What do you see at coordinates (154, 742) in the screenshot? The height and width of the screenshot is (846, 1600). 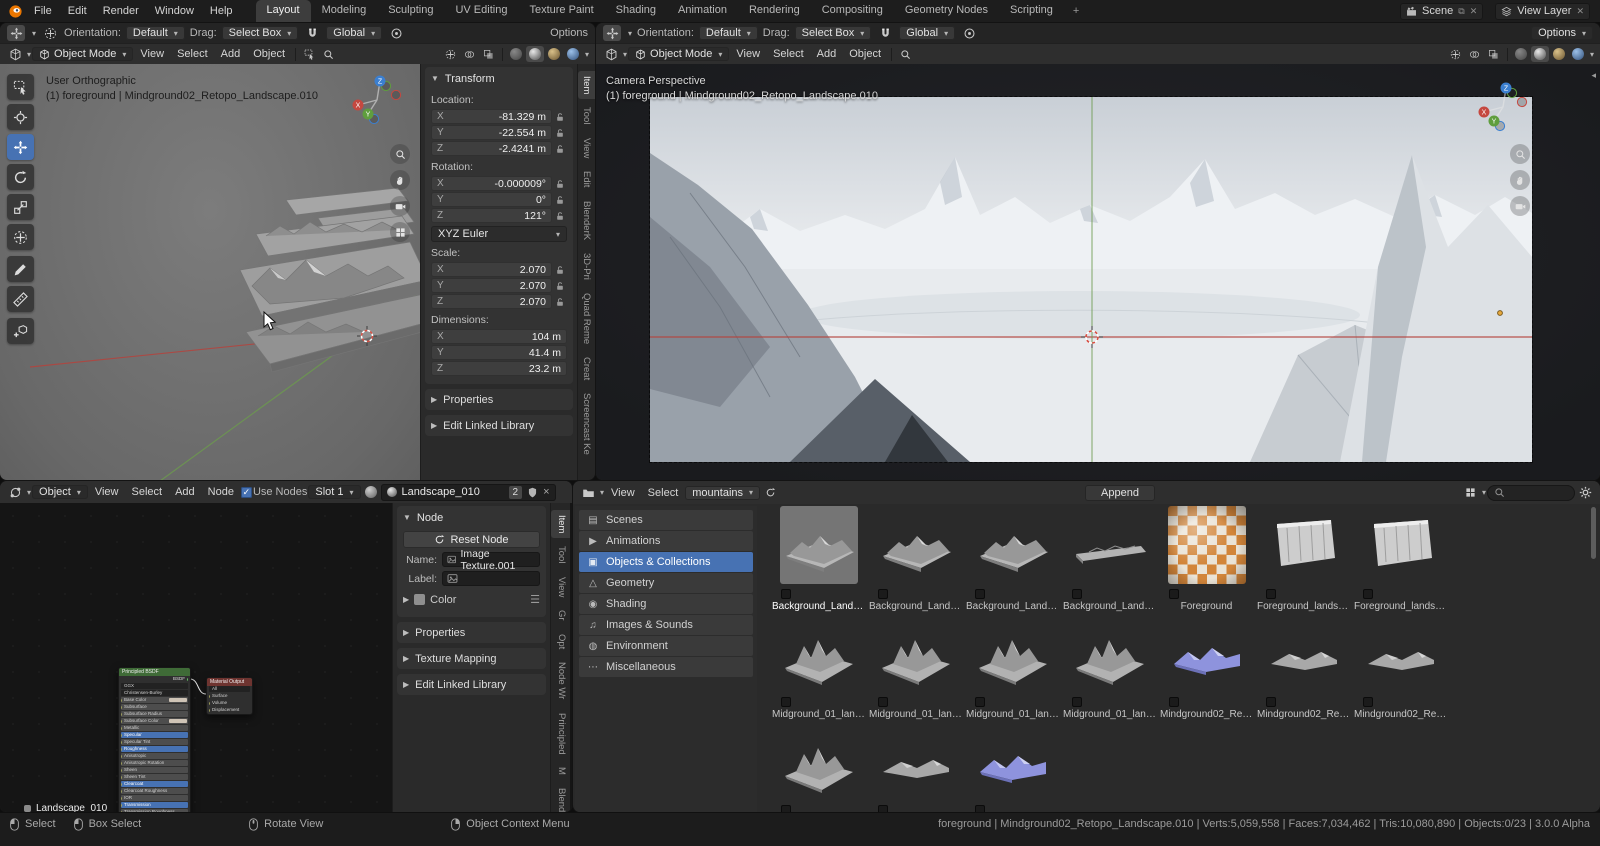 I see `node-socket-row: Specular Tint` at bounding box center [154, 742].